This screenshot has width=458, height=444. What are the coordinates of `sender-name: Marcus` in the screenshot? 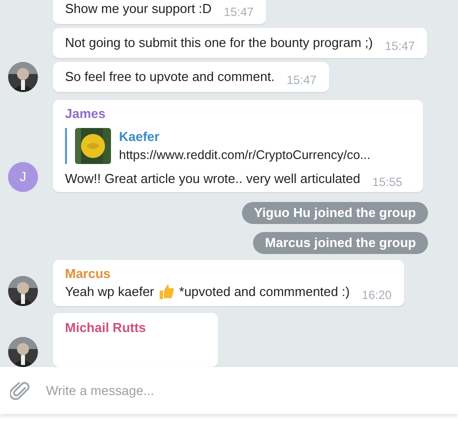 It's located at (88, 274).